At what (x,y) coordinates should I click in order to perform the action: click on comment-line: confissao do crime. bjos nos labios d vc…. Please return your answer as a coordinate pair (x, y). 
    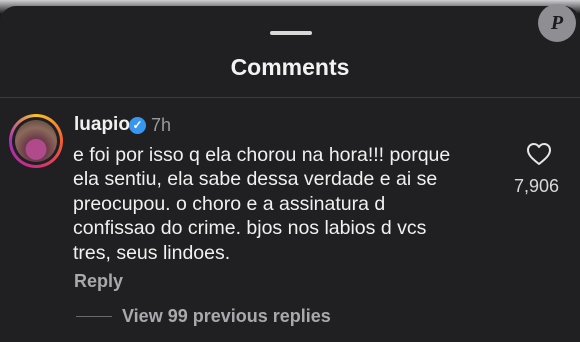
    Looking at the image, I should click on (250, 228).